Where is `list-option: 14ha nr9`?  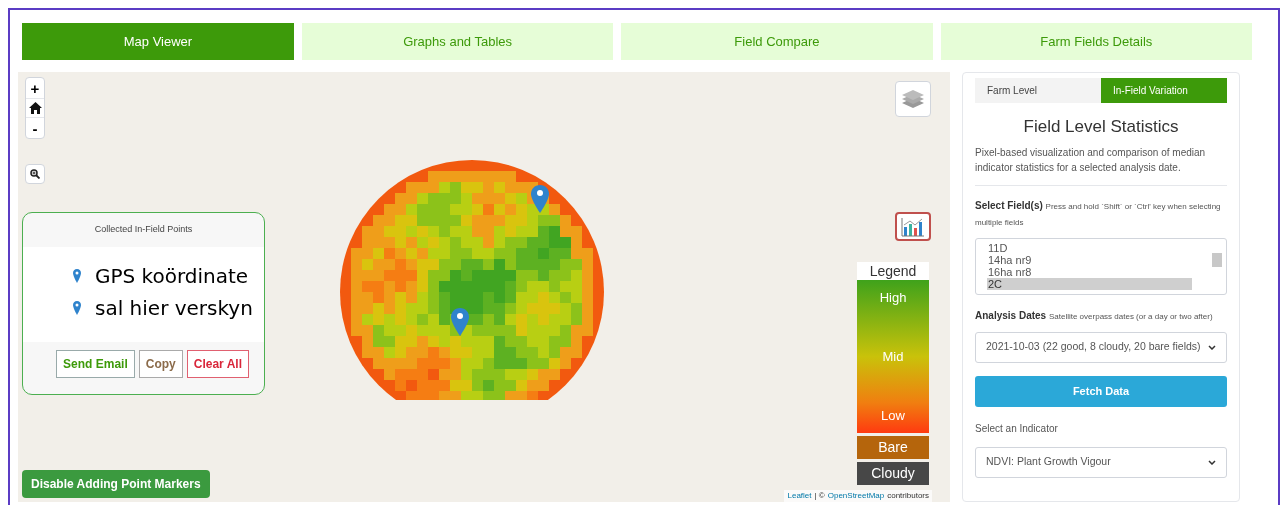
list-option: 14ha nr9 is located at coordinates (1089, 259).